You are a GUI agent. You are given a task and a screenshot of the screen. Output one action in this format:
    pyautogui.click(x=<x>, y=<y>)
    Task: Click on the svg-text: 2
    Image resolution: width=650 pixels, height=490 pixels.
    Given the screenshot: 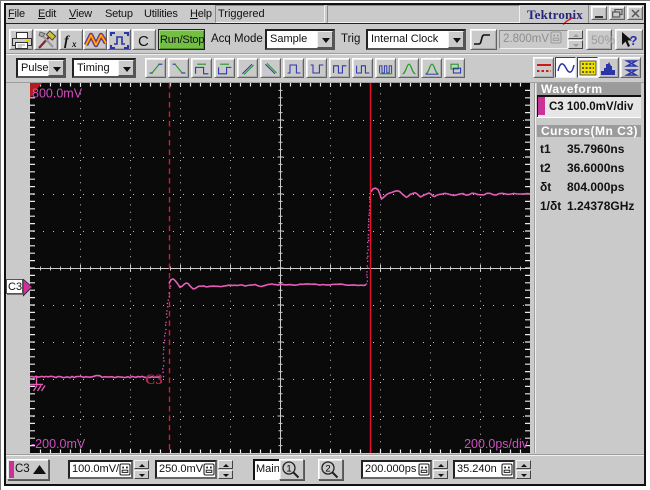 What is the action you would take?
    pyautogui.click(x=327, y=469)
    